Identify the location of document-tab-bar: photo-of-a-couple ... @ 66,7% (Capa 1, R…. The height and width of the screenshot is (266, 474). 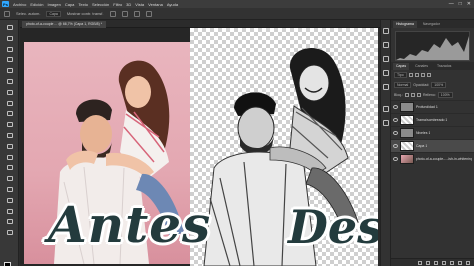
(200, 24).